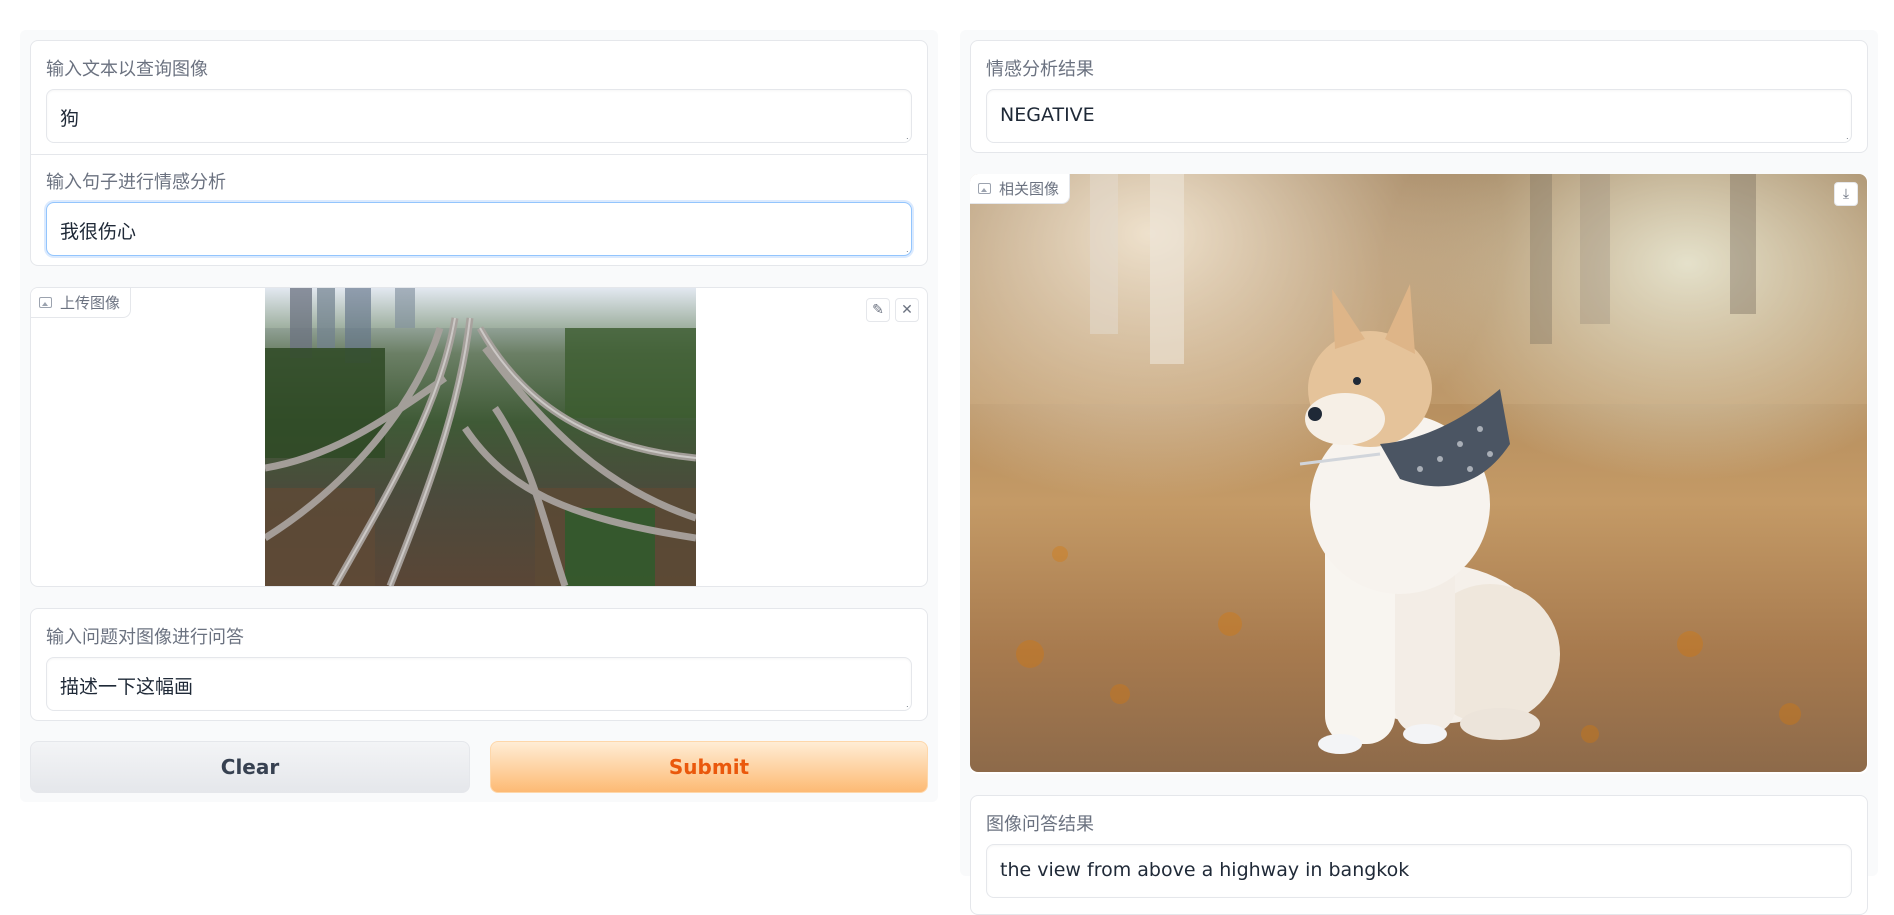  I want to click on sentiment-output-panel: 情感分析结果 NEGATIVE, so click(1419, 96).